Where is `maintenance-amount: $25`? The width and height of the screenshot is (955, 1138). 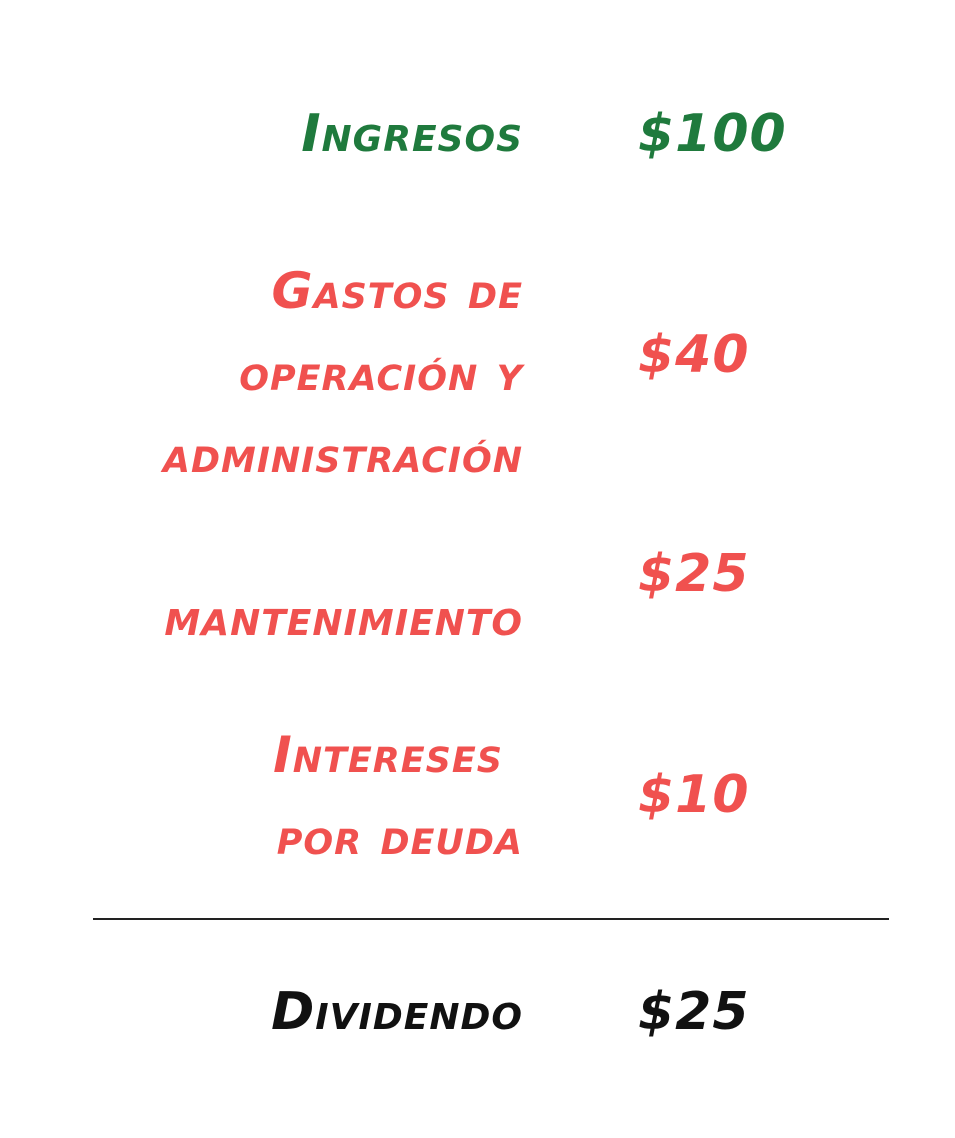
maintenance-amount: $25 is located at coordinates (694, 574).